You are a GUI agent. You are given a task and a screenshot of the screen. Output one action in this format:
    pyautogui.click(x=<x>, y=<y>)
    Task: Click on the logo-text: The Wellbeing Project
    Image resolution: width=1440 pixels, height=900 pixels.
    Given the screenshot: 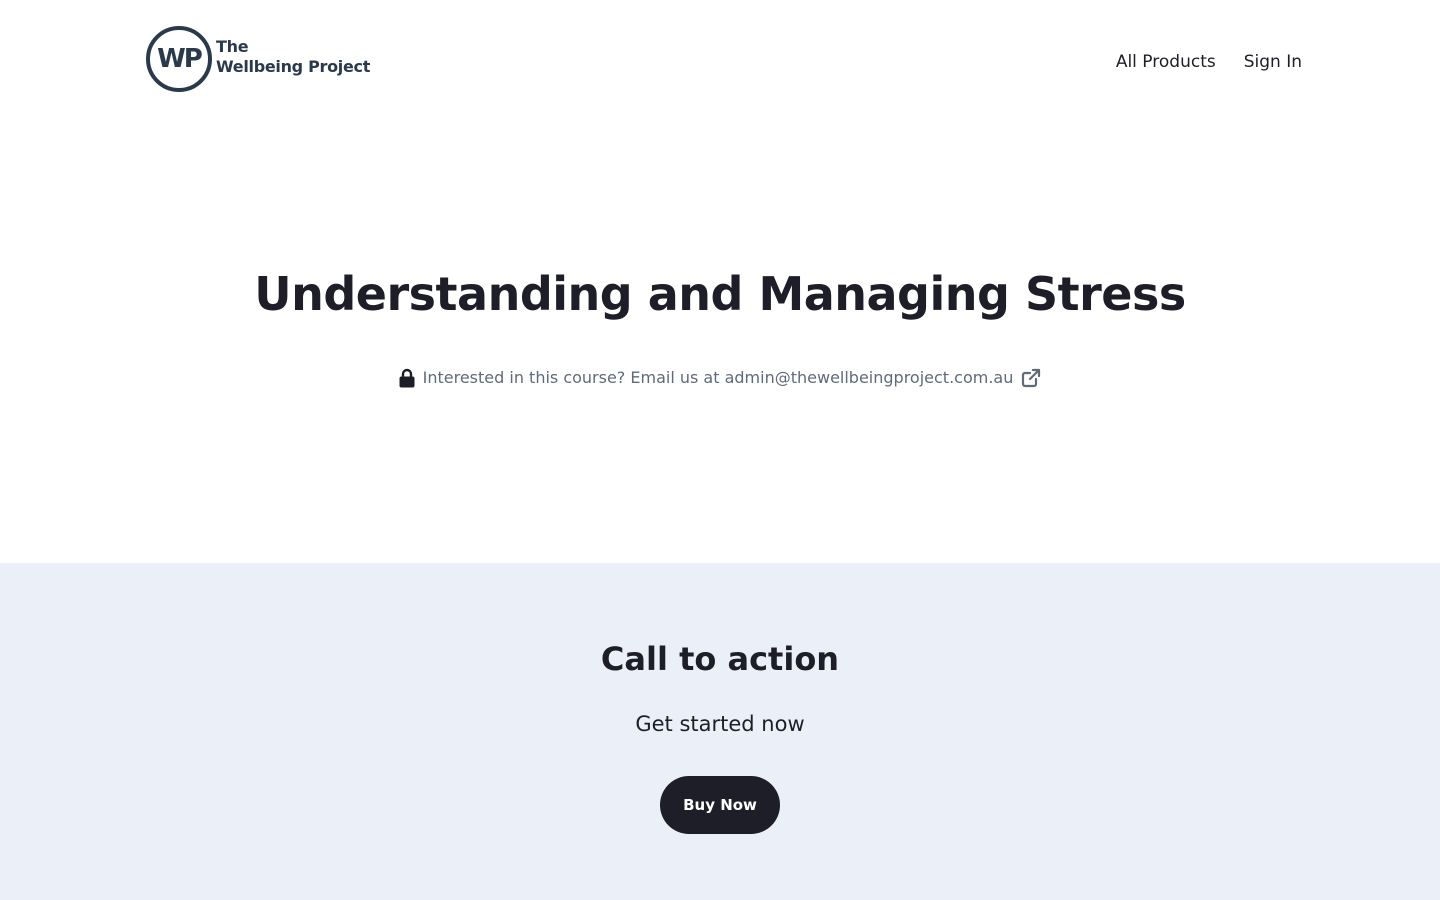 What is the action you would take?
    pyautogui.click(x=293, y=57)
    